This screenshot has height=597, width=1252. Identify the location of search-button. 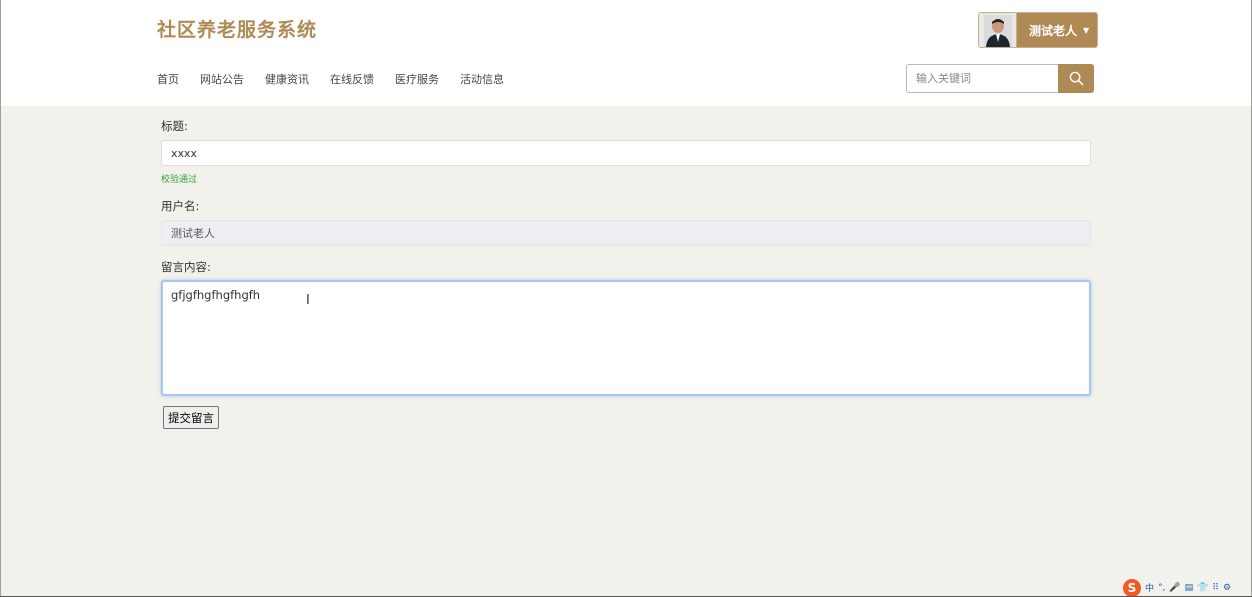
(1076, 78).